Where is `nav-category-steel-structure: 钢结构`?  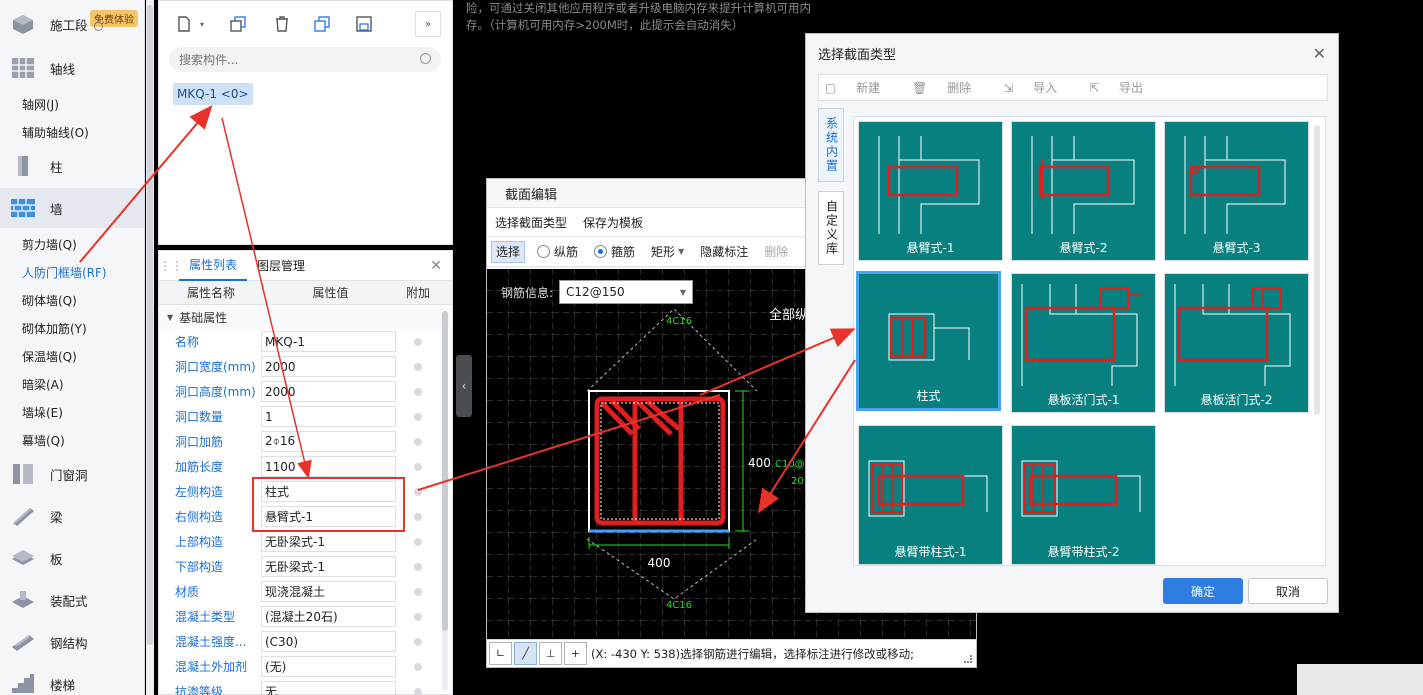
nav-category-steel-structure: 钢结构 is located at coordinates (72, 642).